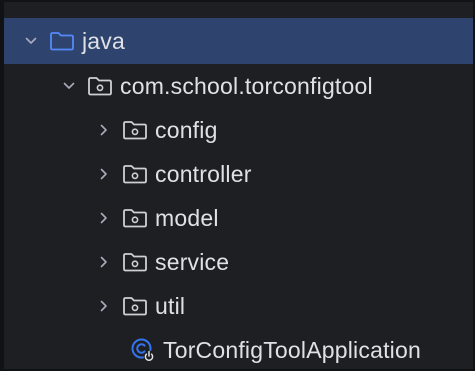 This screenshot has height=371, width=475. I want to click on folder-icon, so click(62, 41).